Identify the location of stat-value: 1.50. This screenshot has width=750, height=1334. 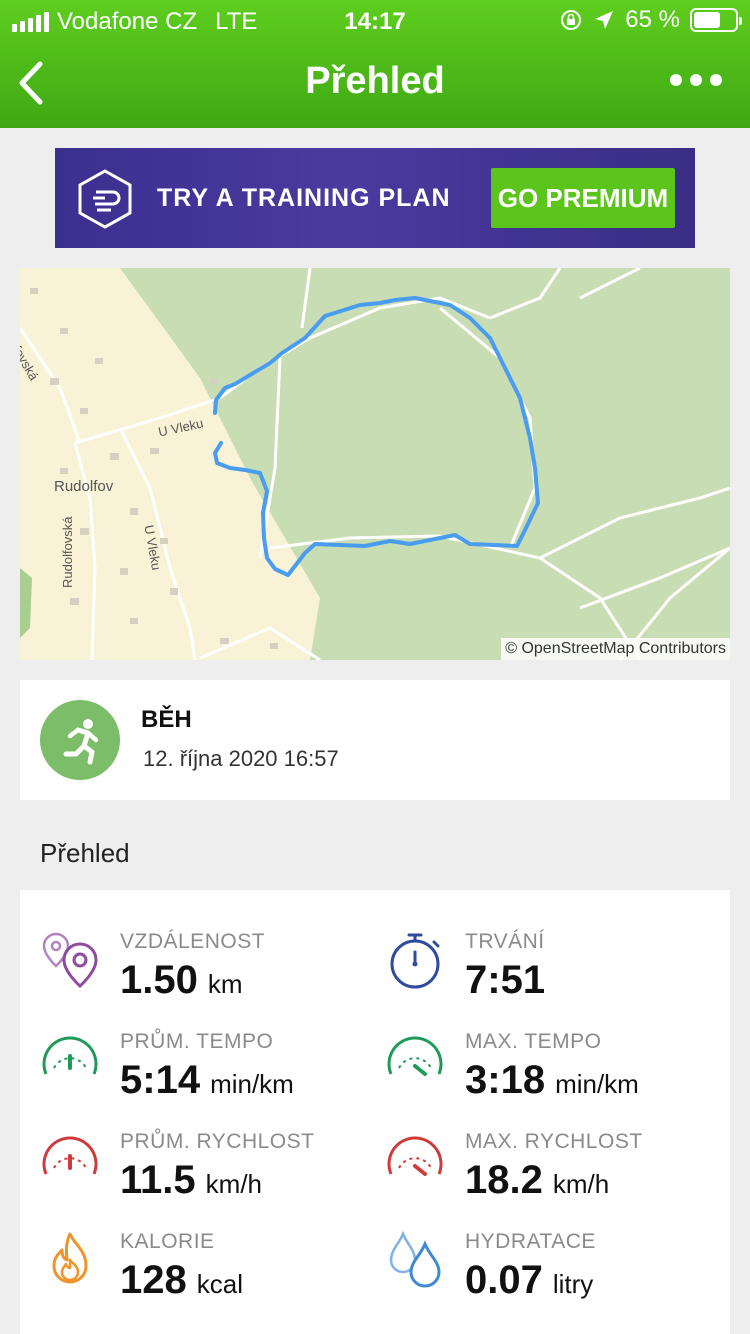
(159, 980).